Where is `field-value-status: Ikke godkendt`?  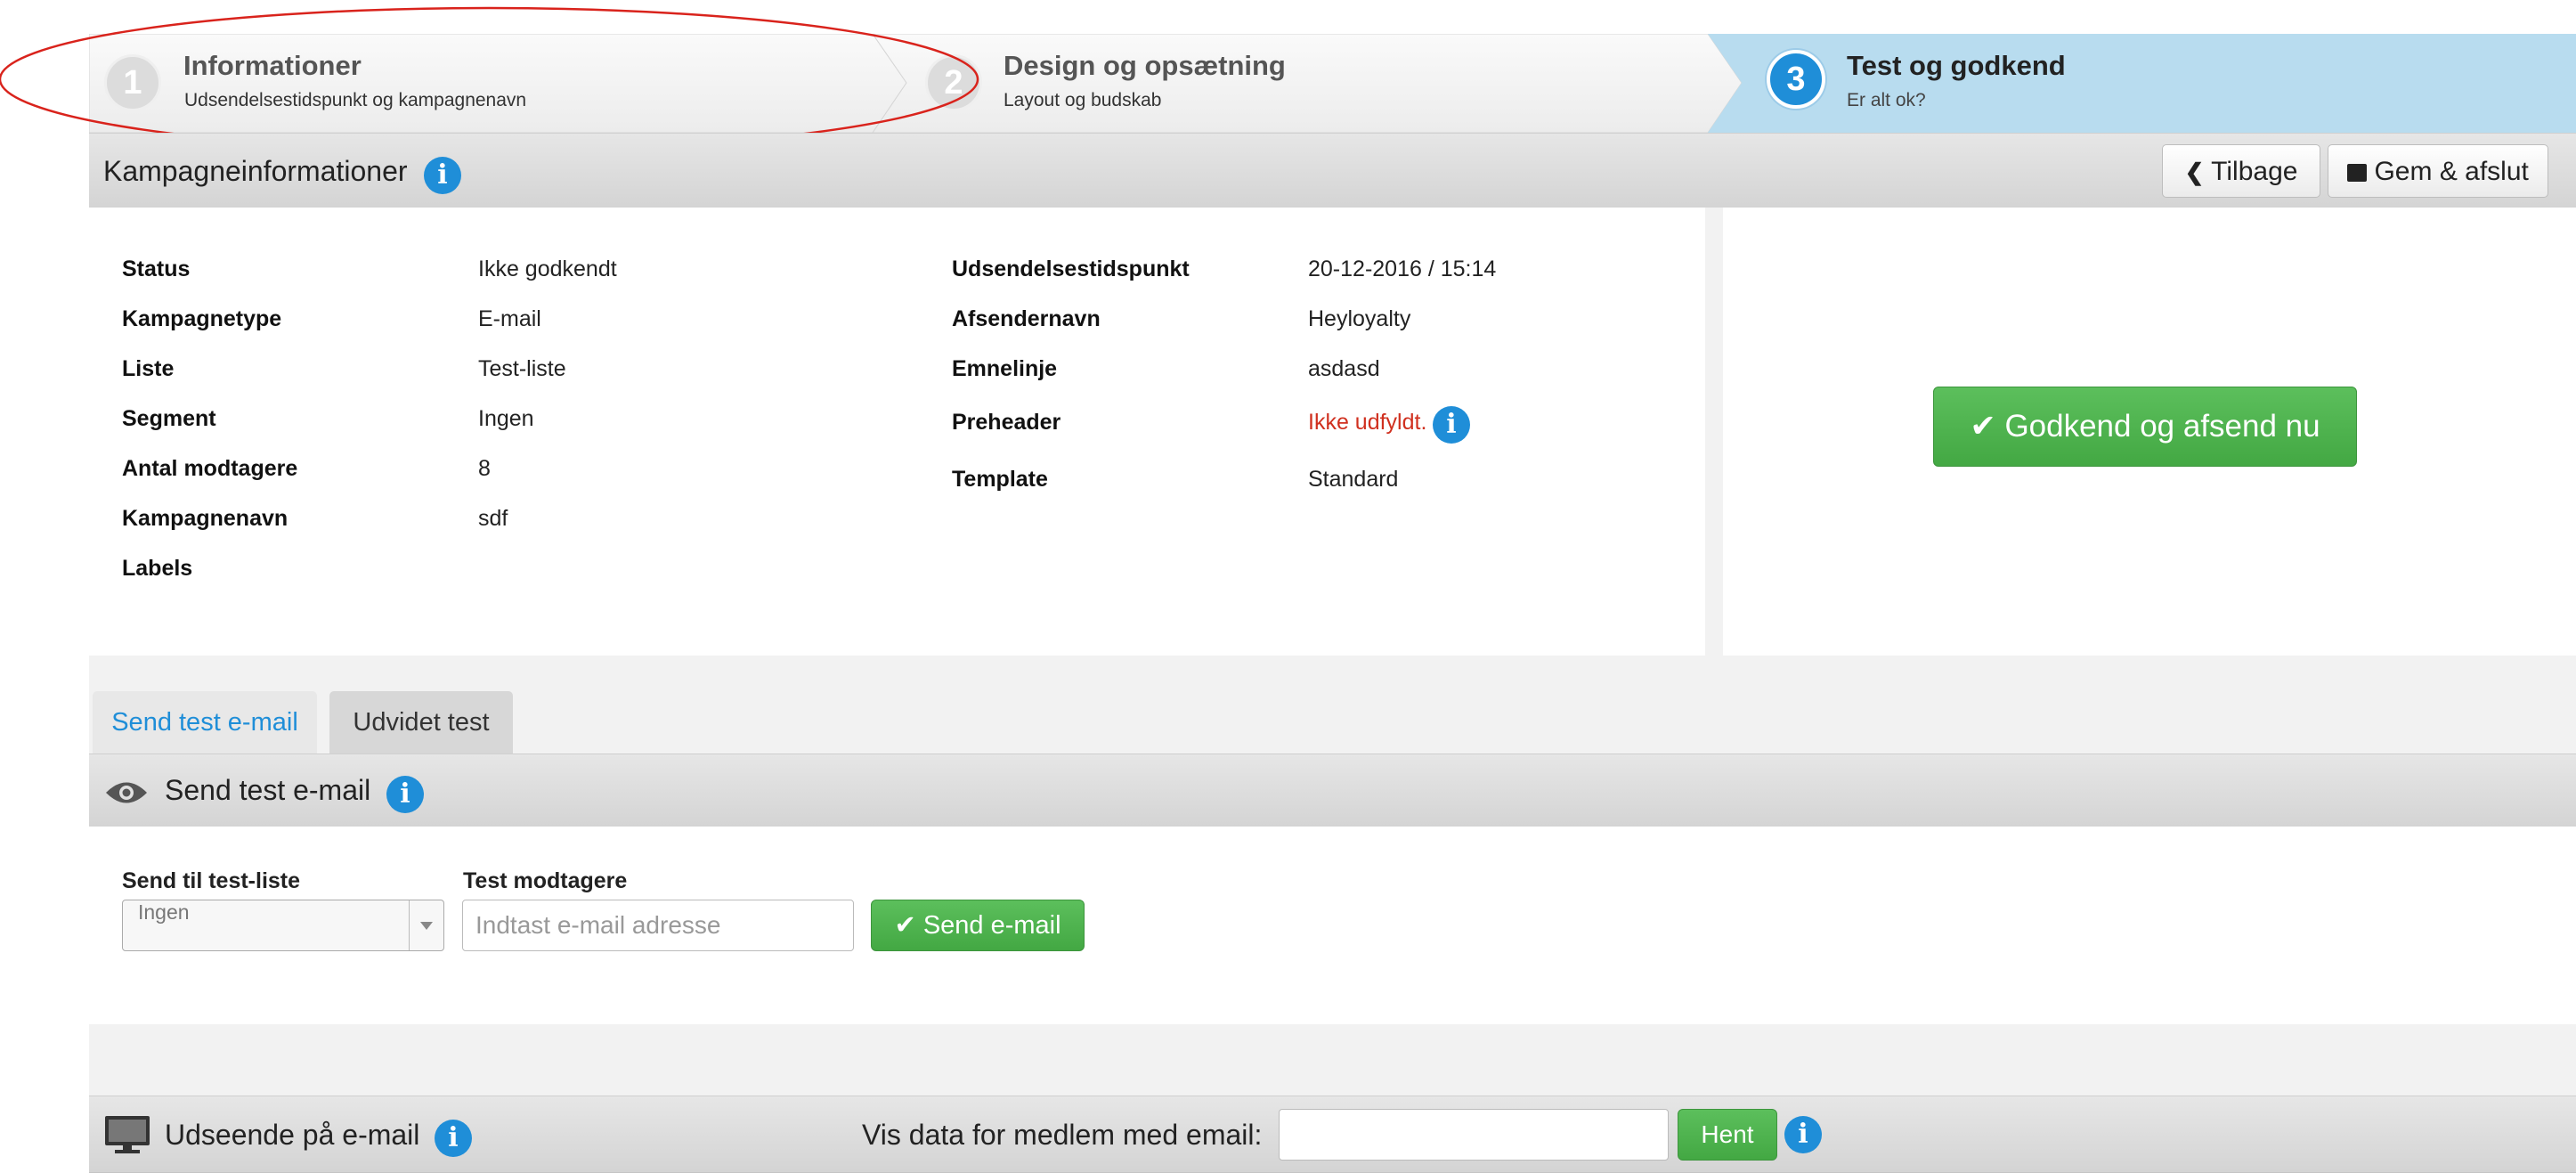
field-value-status: Ikke godkendt is located at coordinates (547, 269).